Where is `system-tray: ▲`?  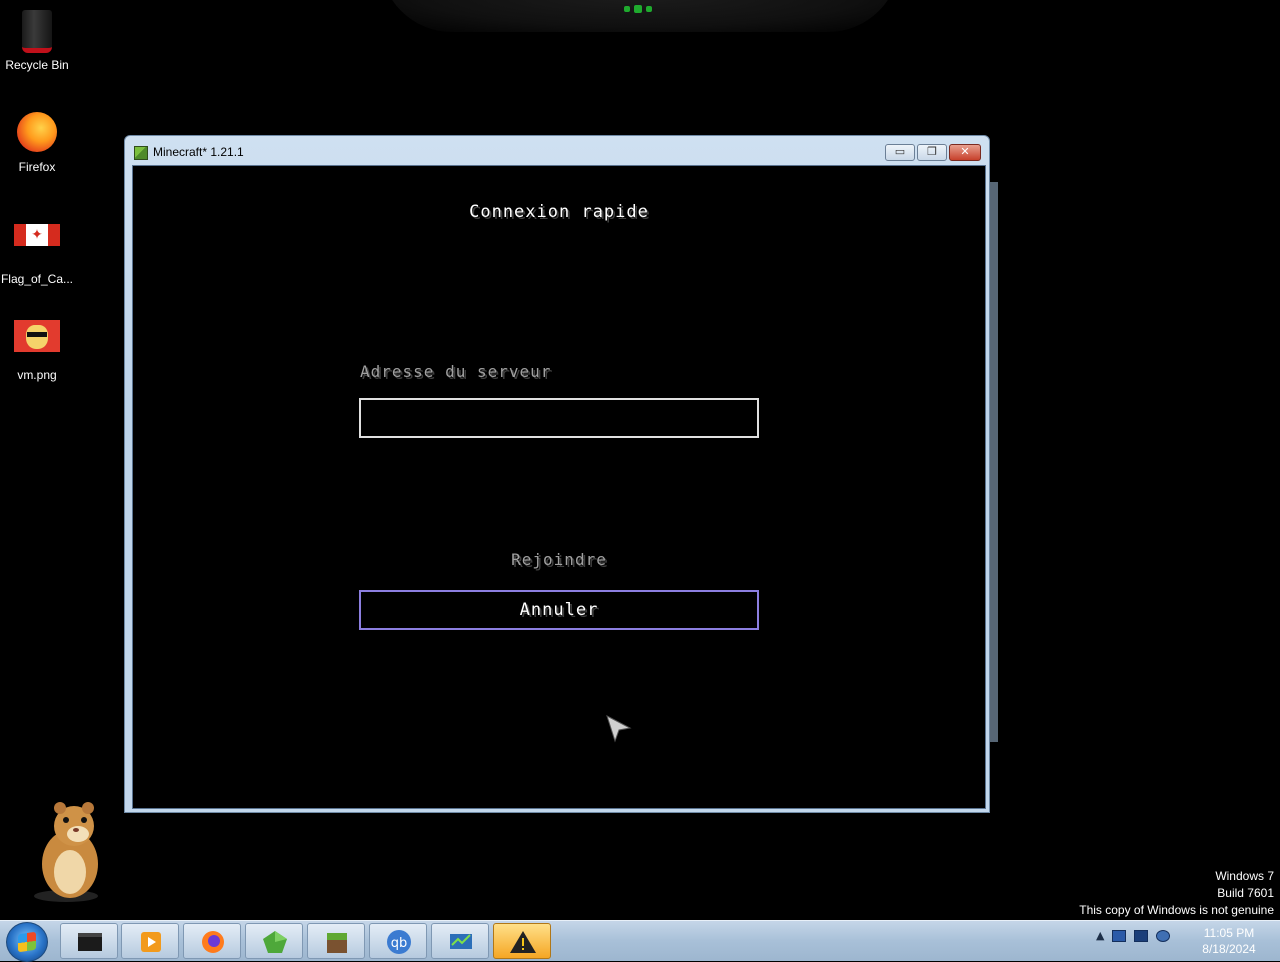
system-tray: ▲ is located at coordinates (1133, 935).